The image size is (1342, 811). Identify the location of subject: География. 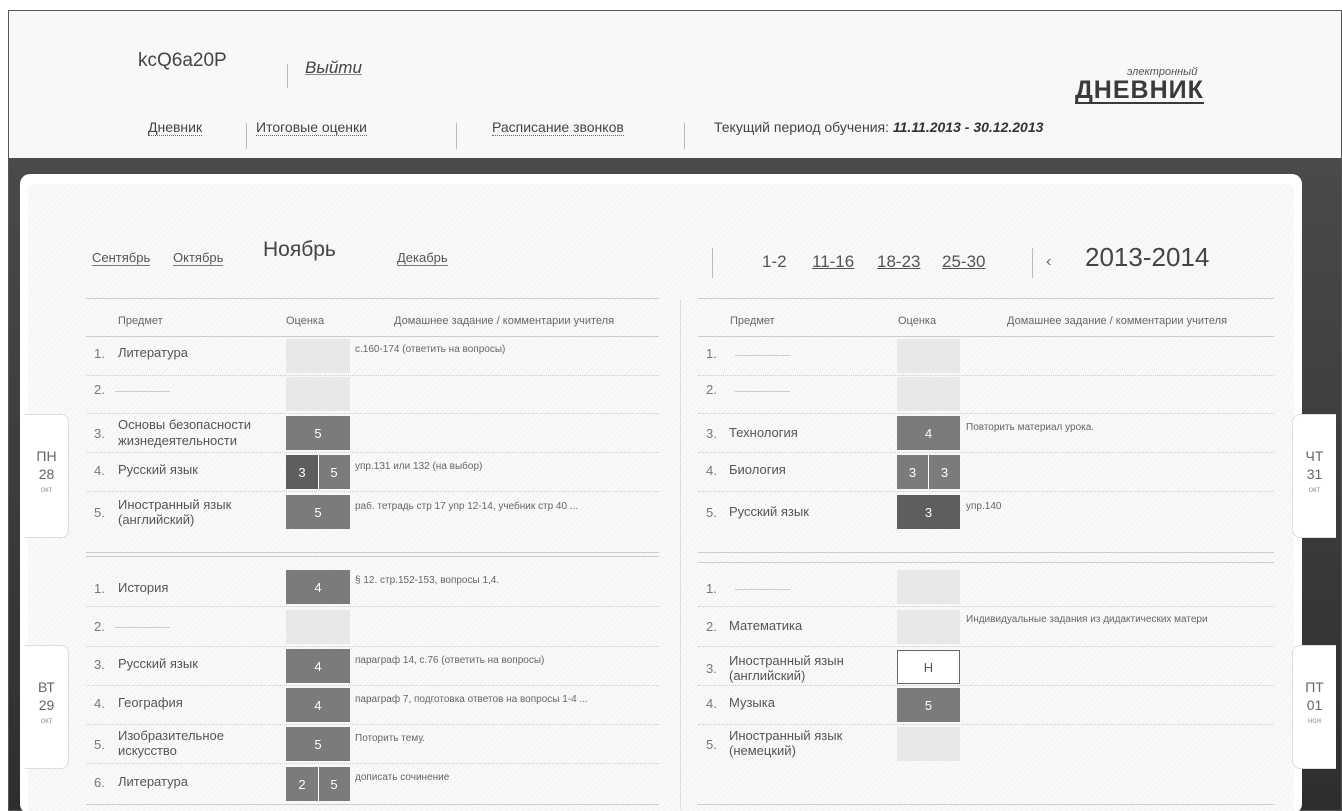
(150, 702).